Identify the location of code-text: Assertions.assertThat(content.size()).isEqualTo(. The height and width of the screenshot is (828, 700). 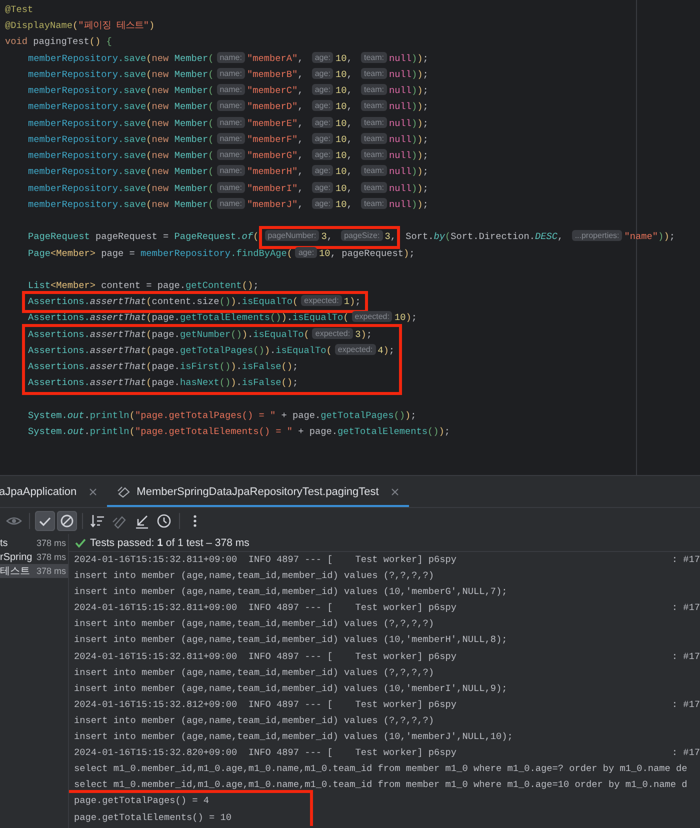
(163, 302).